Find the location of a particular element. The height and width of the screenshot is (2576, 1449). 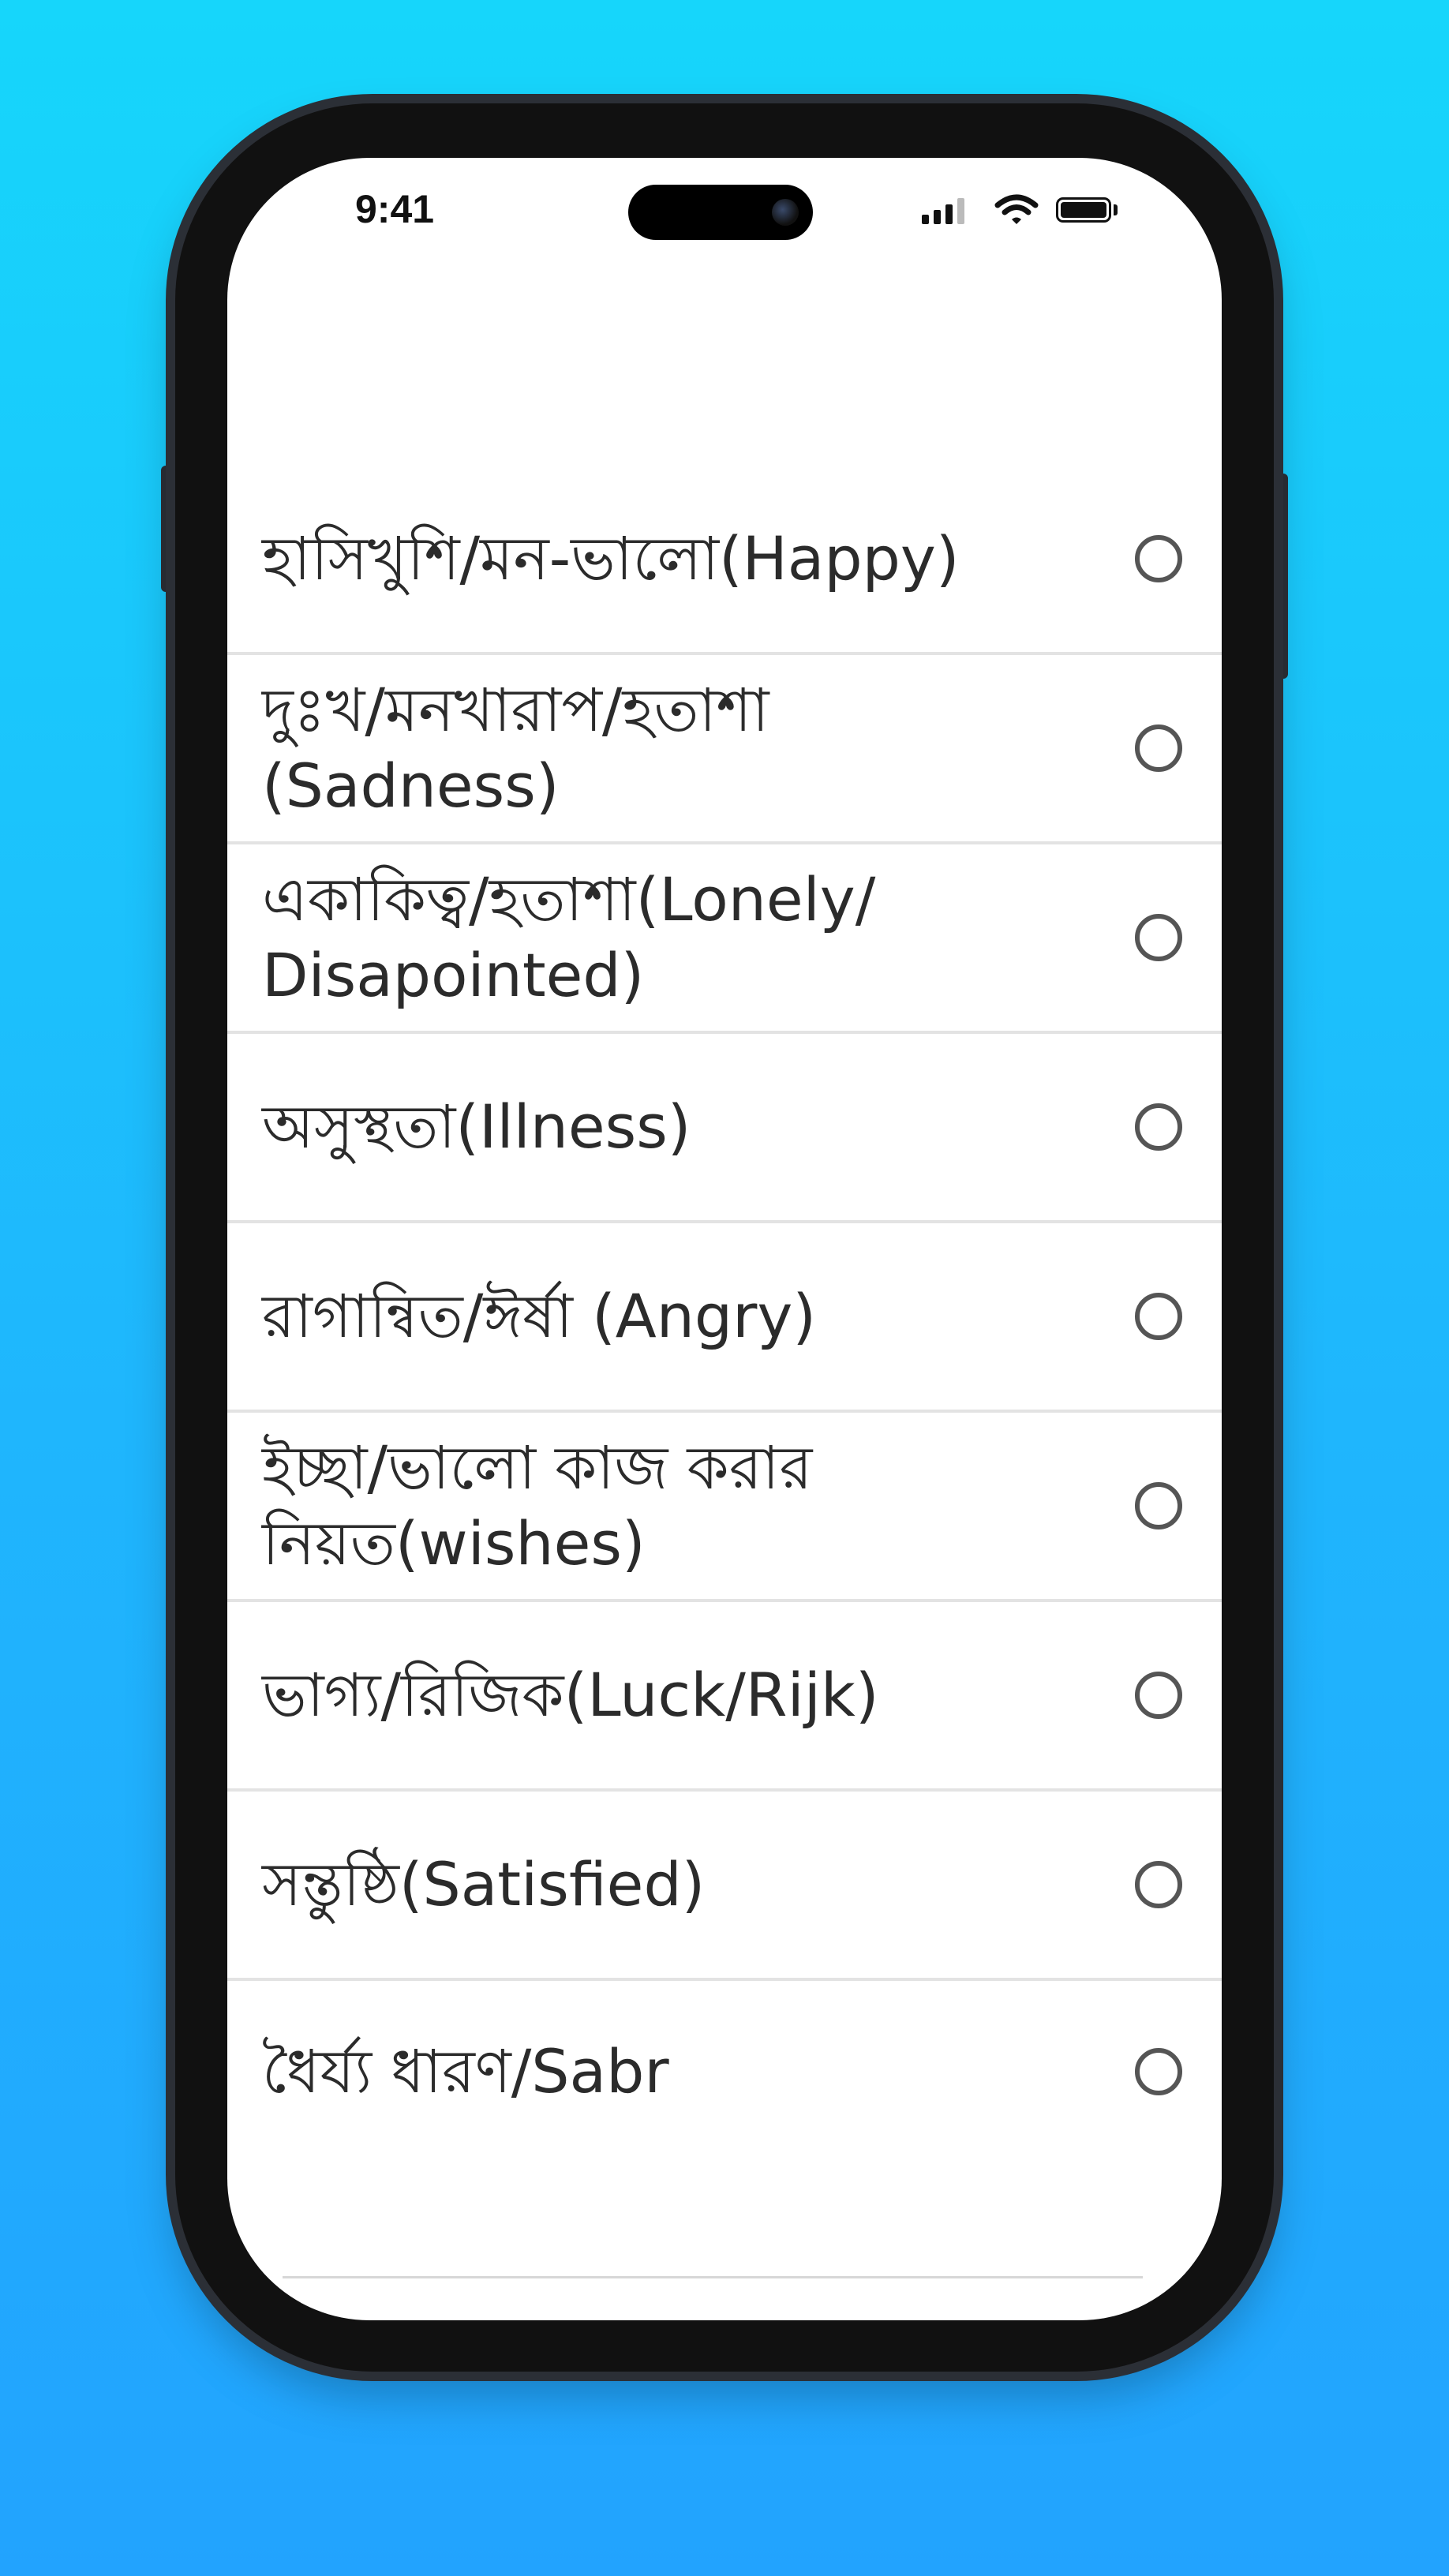

front-camera-icon is located at coordinates (785, 212).